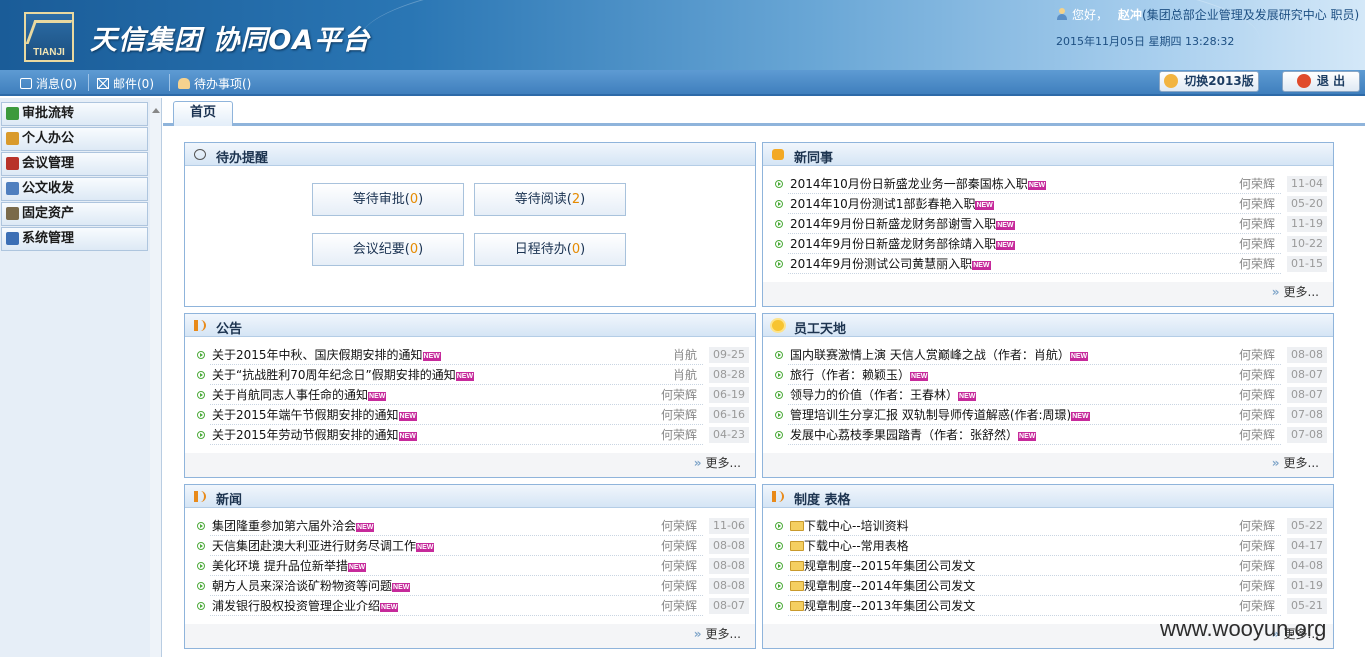  What do you see at coordinates (326, 355) in the screenshot?
I see `item-link: 关于2015年中秋、国庆假期安排的通知NEW` at bounding box center [326, 355].